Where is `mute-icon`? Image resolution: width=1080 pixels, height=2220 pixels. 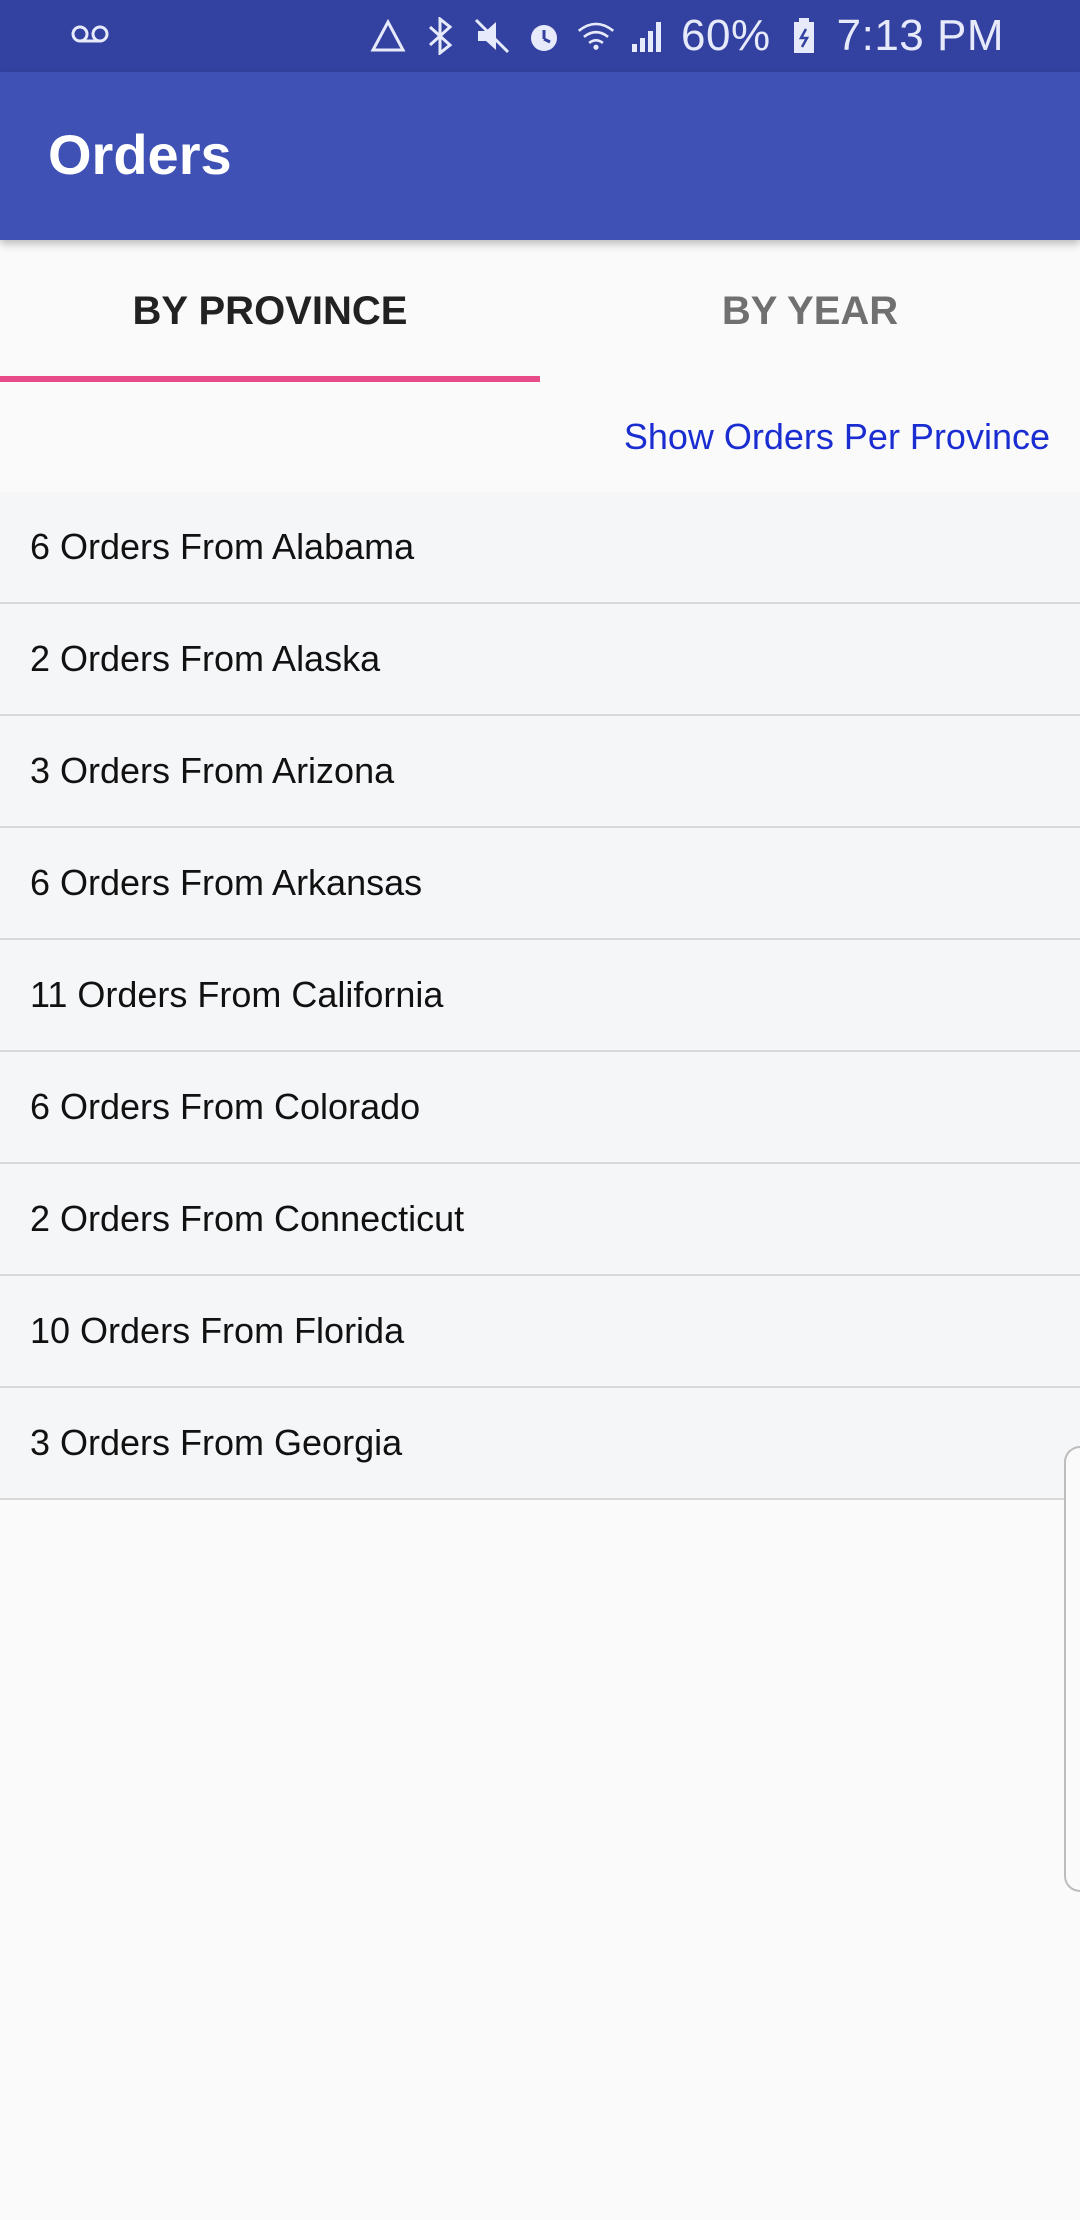 mute-icon is located at coordinates (492, 36).